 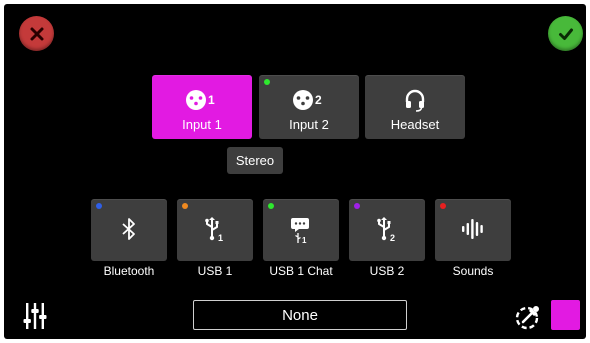 I want to click on output-usb-1-chat: 1, so click(x=301, y=230).